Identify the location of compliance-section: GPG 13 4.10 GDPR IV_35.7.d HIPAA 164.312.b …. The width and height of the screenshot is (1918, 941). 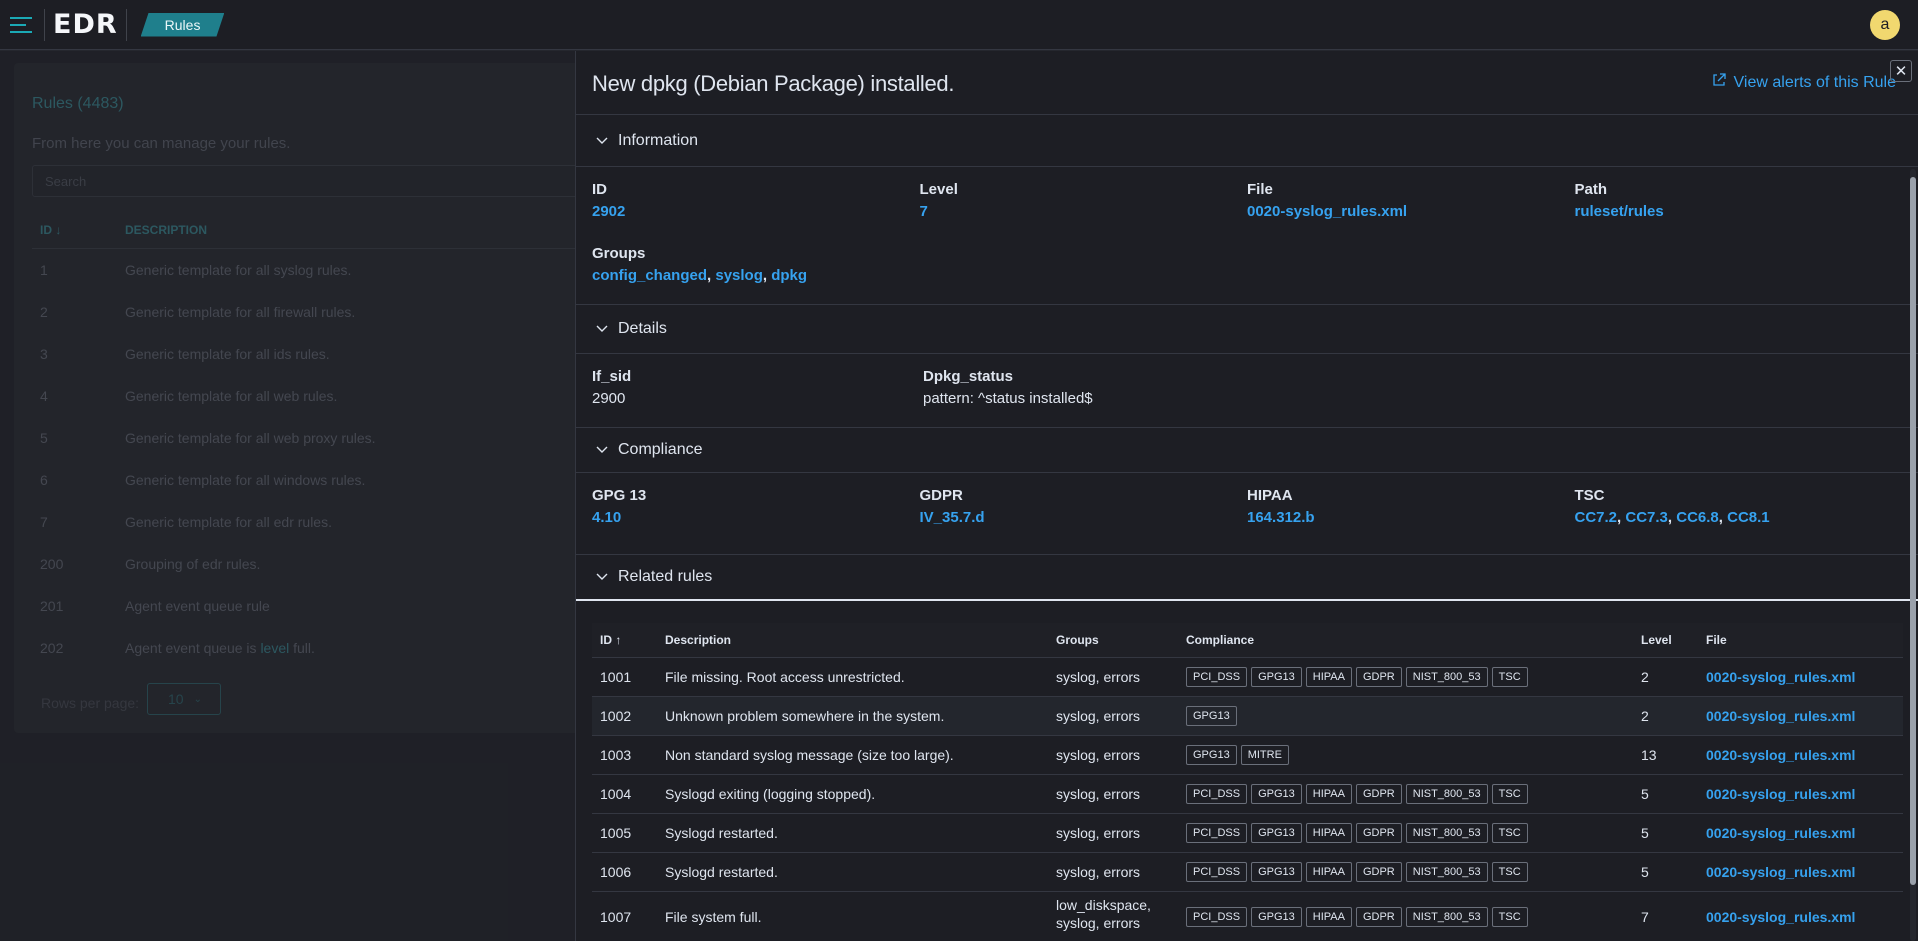
(1247, 514).